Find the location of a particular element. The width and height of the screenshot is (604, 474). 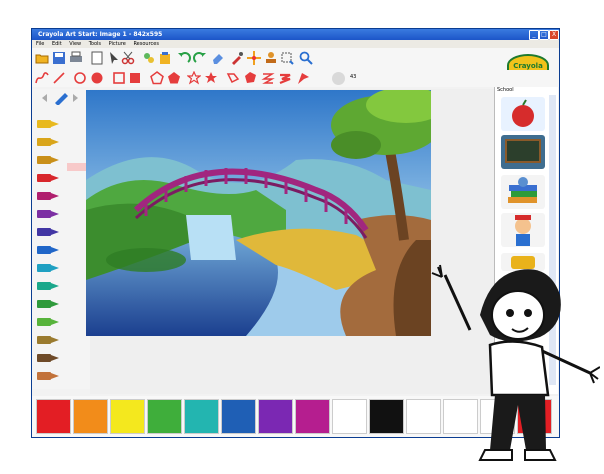

undo-icon is located at coordinates (184, 58).